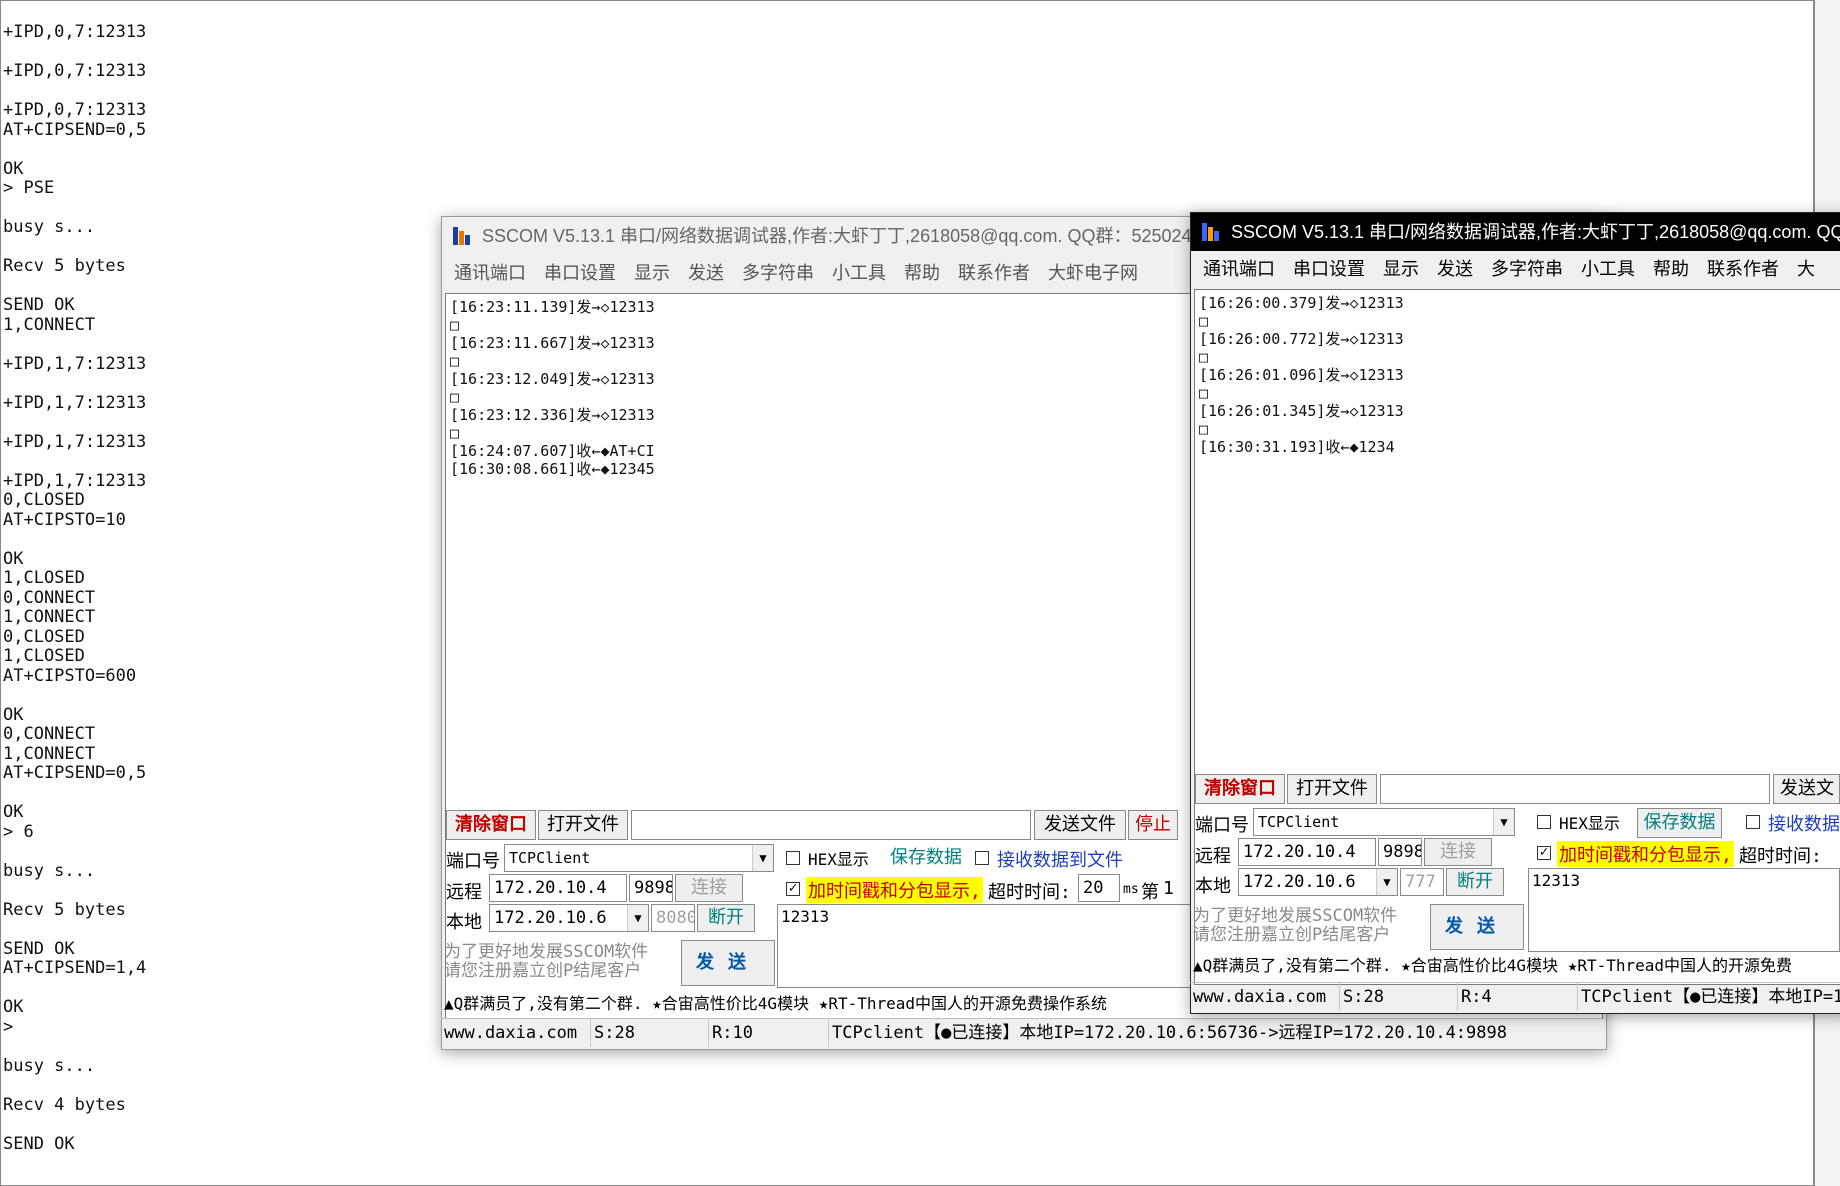 The height and width of the screenshot is (1186, 1840). Describe the element at coordinates (1080, 825) in the screenshot. I see `send-file-button: 发送文件` at that location.